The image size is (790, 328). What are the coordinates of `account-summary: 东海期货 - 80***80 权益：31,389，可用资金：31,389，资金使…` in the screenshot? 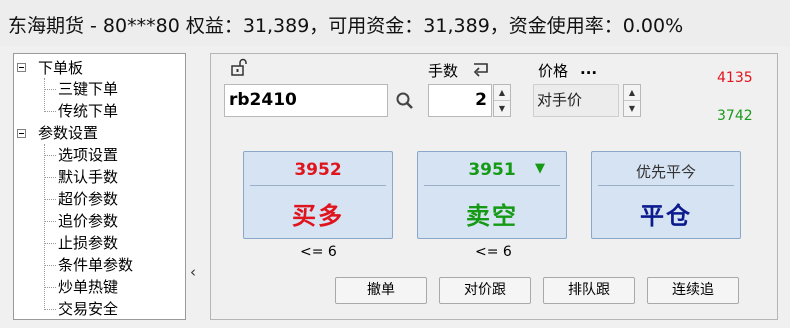 It's located at (346, 26).